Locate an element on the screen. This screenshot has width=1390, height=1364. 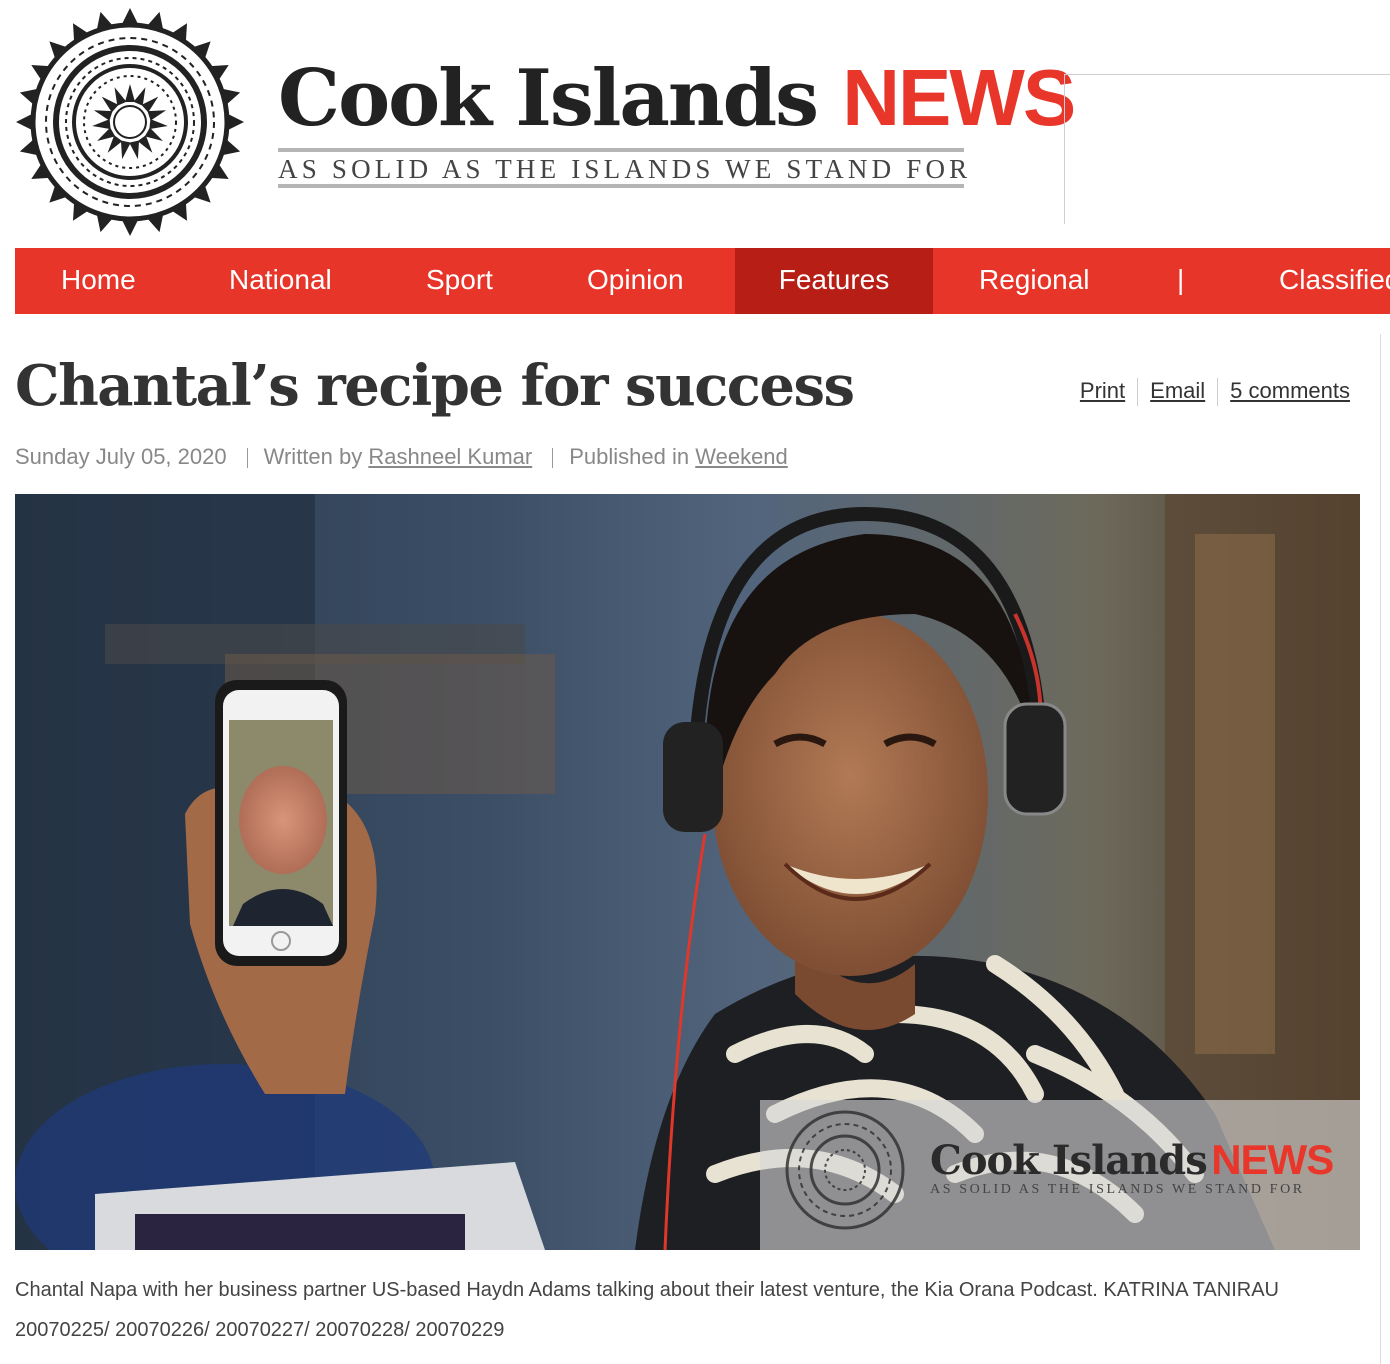
header-ad-slot is located at coordinates (1227, 149).